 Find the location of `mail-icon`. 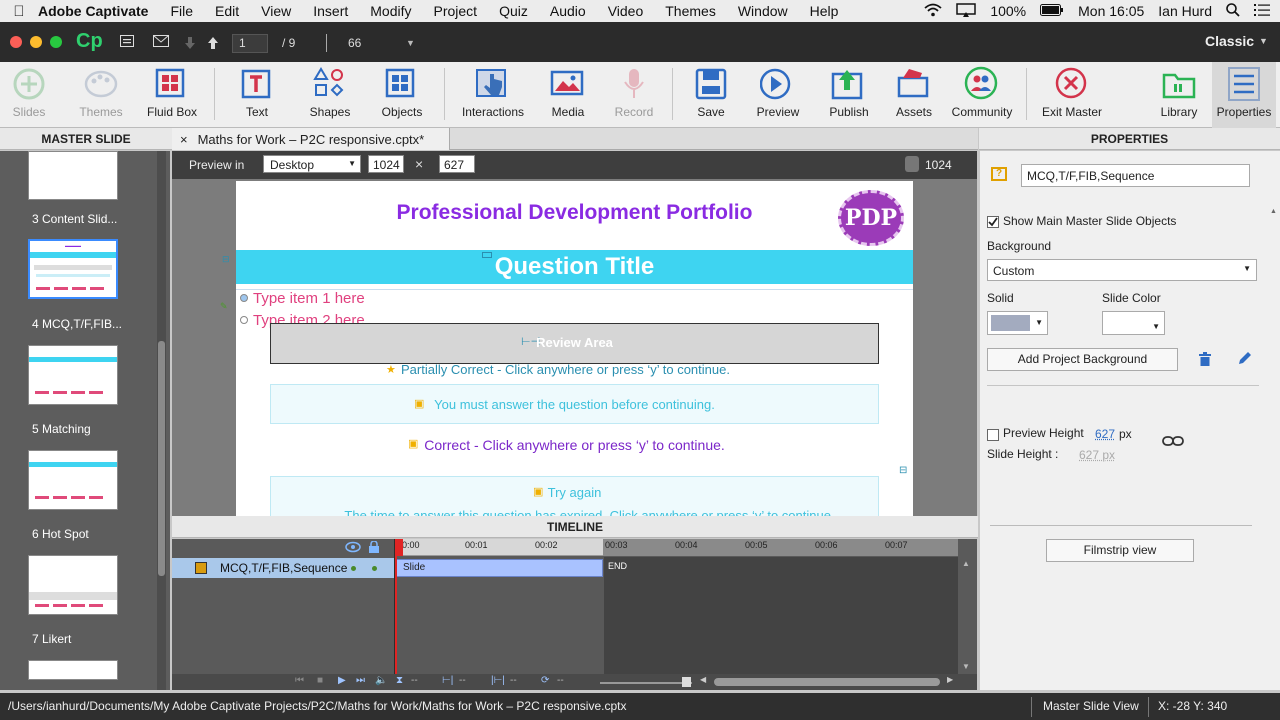

mail-icon is located at coordinates (161, 42).